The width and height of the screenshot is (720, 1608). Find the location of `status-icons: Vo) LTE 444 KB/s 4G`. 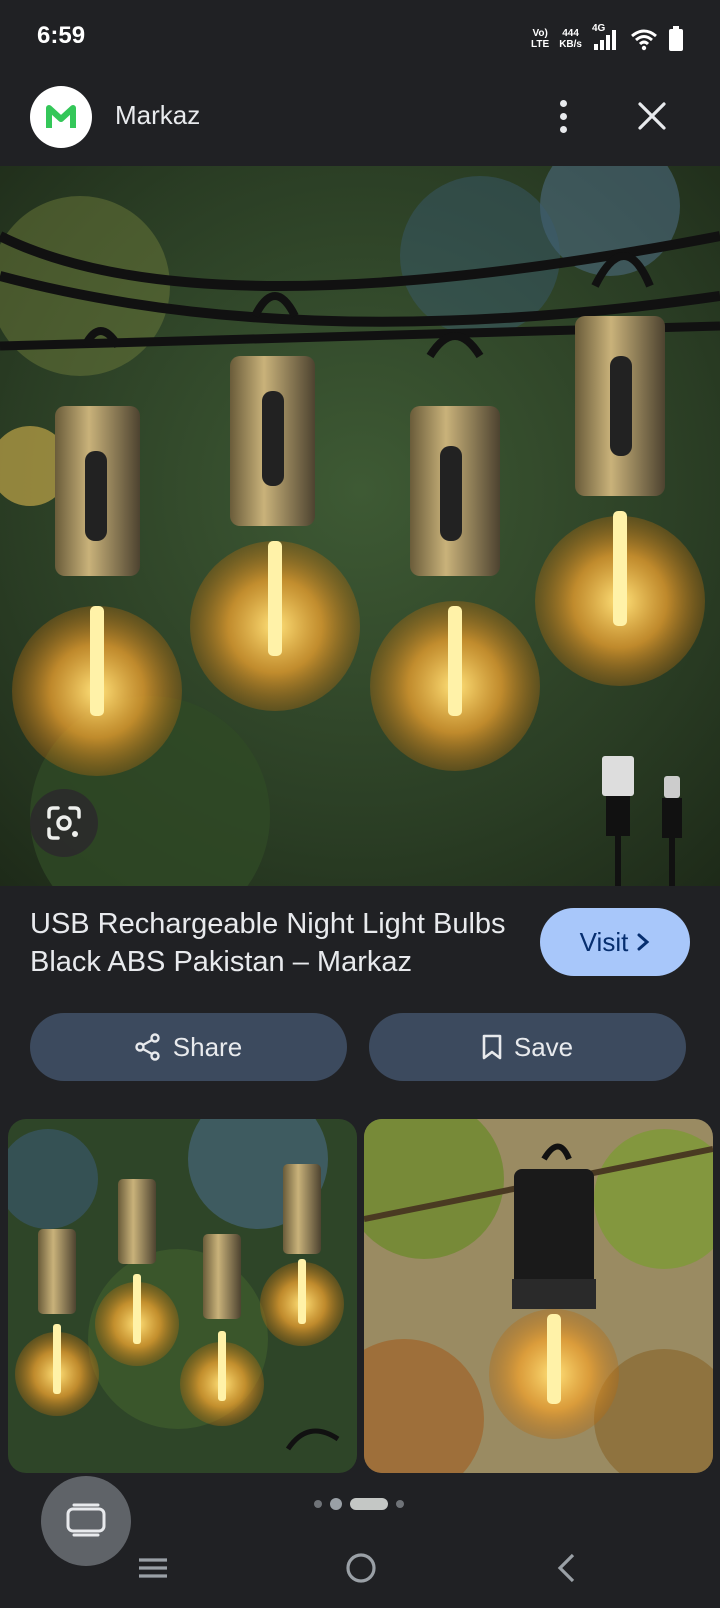

status-icons: Vo) LTE 444 KB/s 4G is located at coordinates (607, 37).